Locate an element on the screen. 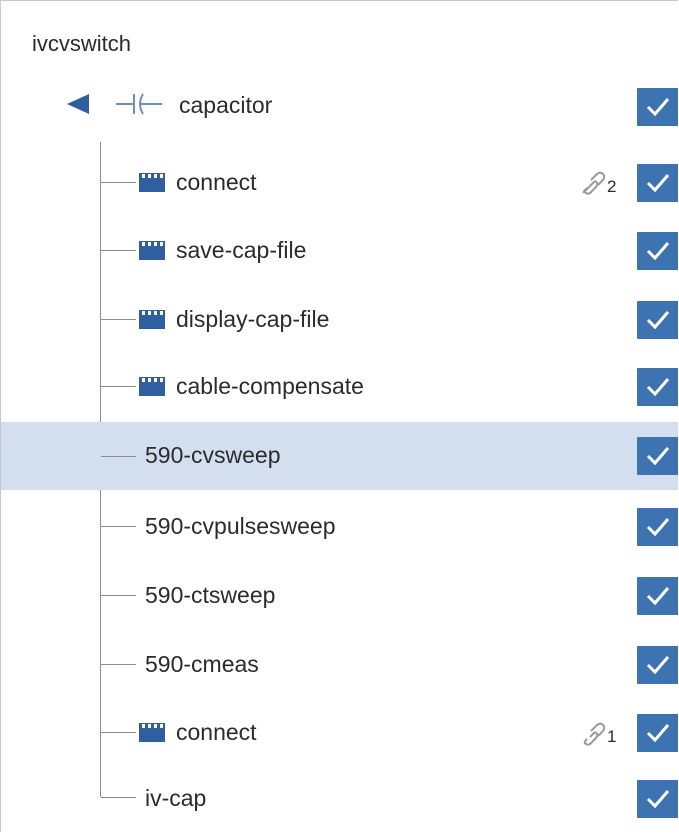  item-label: 590-cvpulsesweep is located at coordinates (240, 526).